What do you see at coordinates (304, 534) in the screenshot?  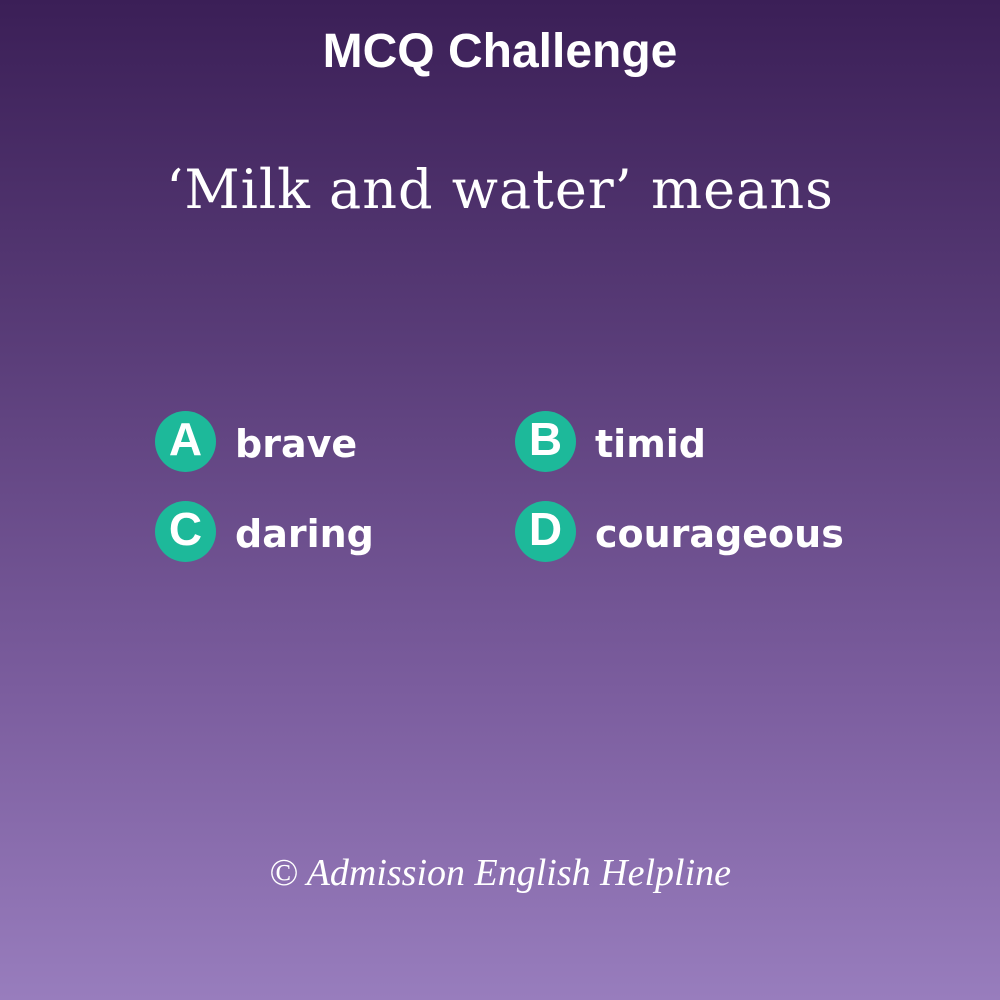 I see `option-c-label: daring` at bounding box center [304, 534].